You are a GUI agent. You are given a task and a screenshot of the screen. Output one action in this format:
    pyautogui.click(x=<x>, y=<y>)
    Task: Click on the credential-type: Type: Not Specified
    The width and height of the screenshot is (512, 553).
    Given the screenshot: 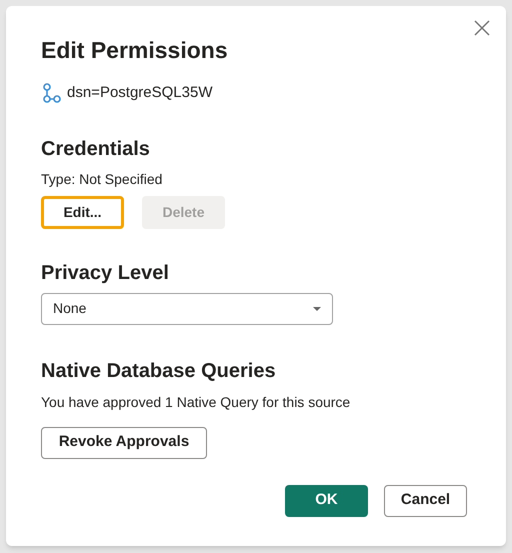 What is the action you would take?
    pyautogui.click(x=102, y=179)
    